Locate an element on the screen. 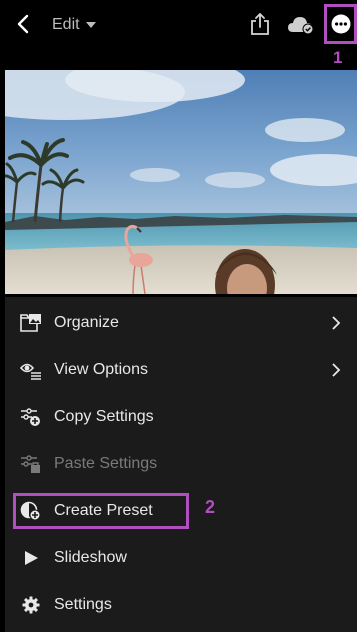  gear-icon is located at coordinates (31, 605).